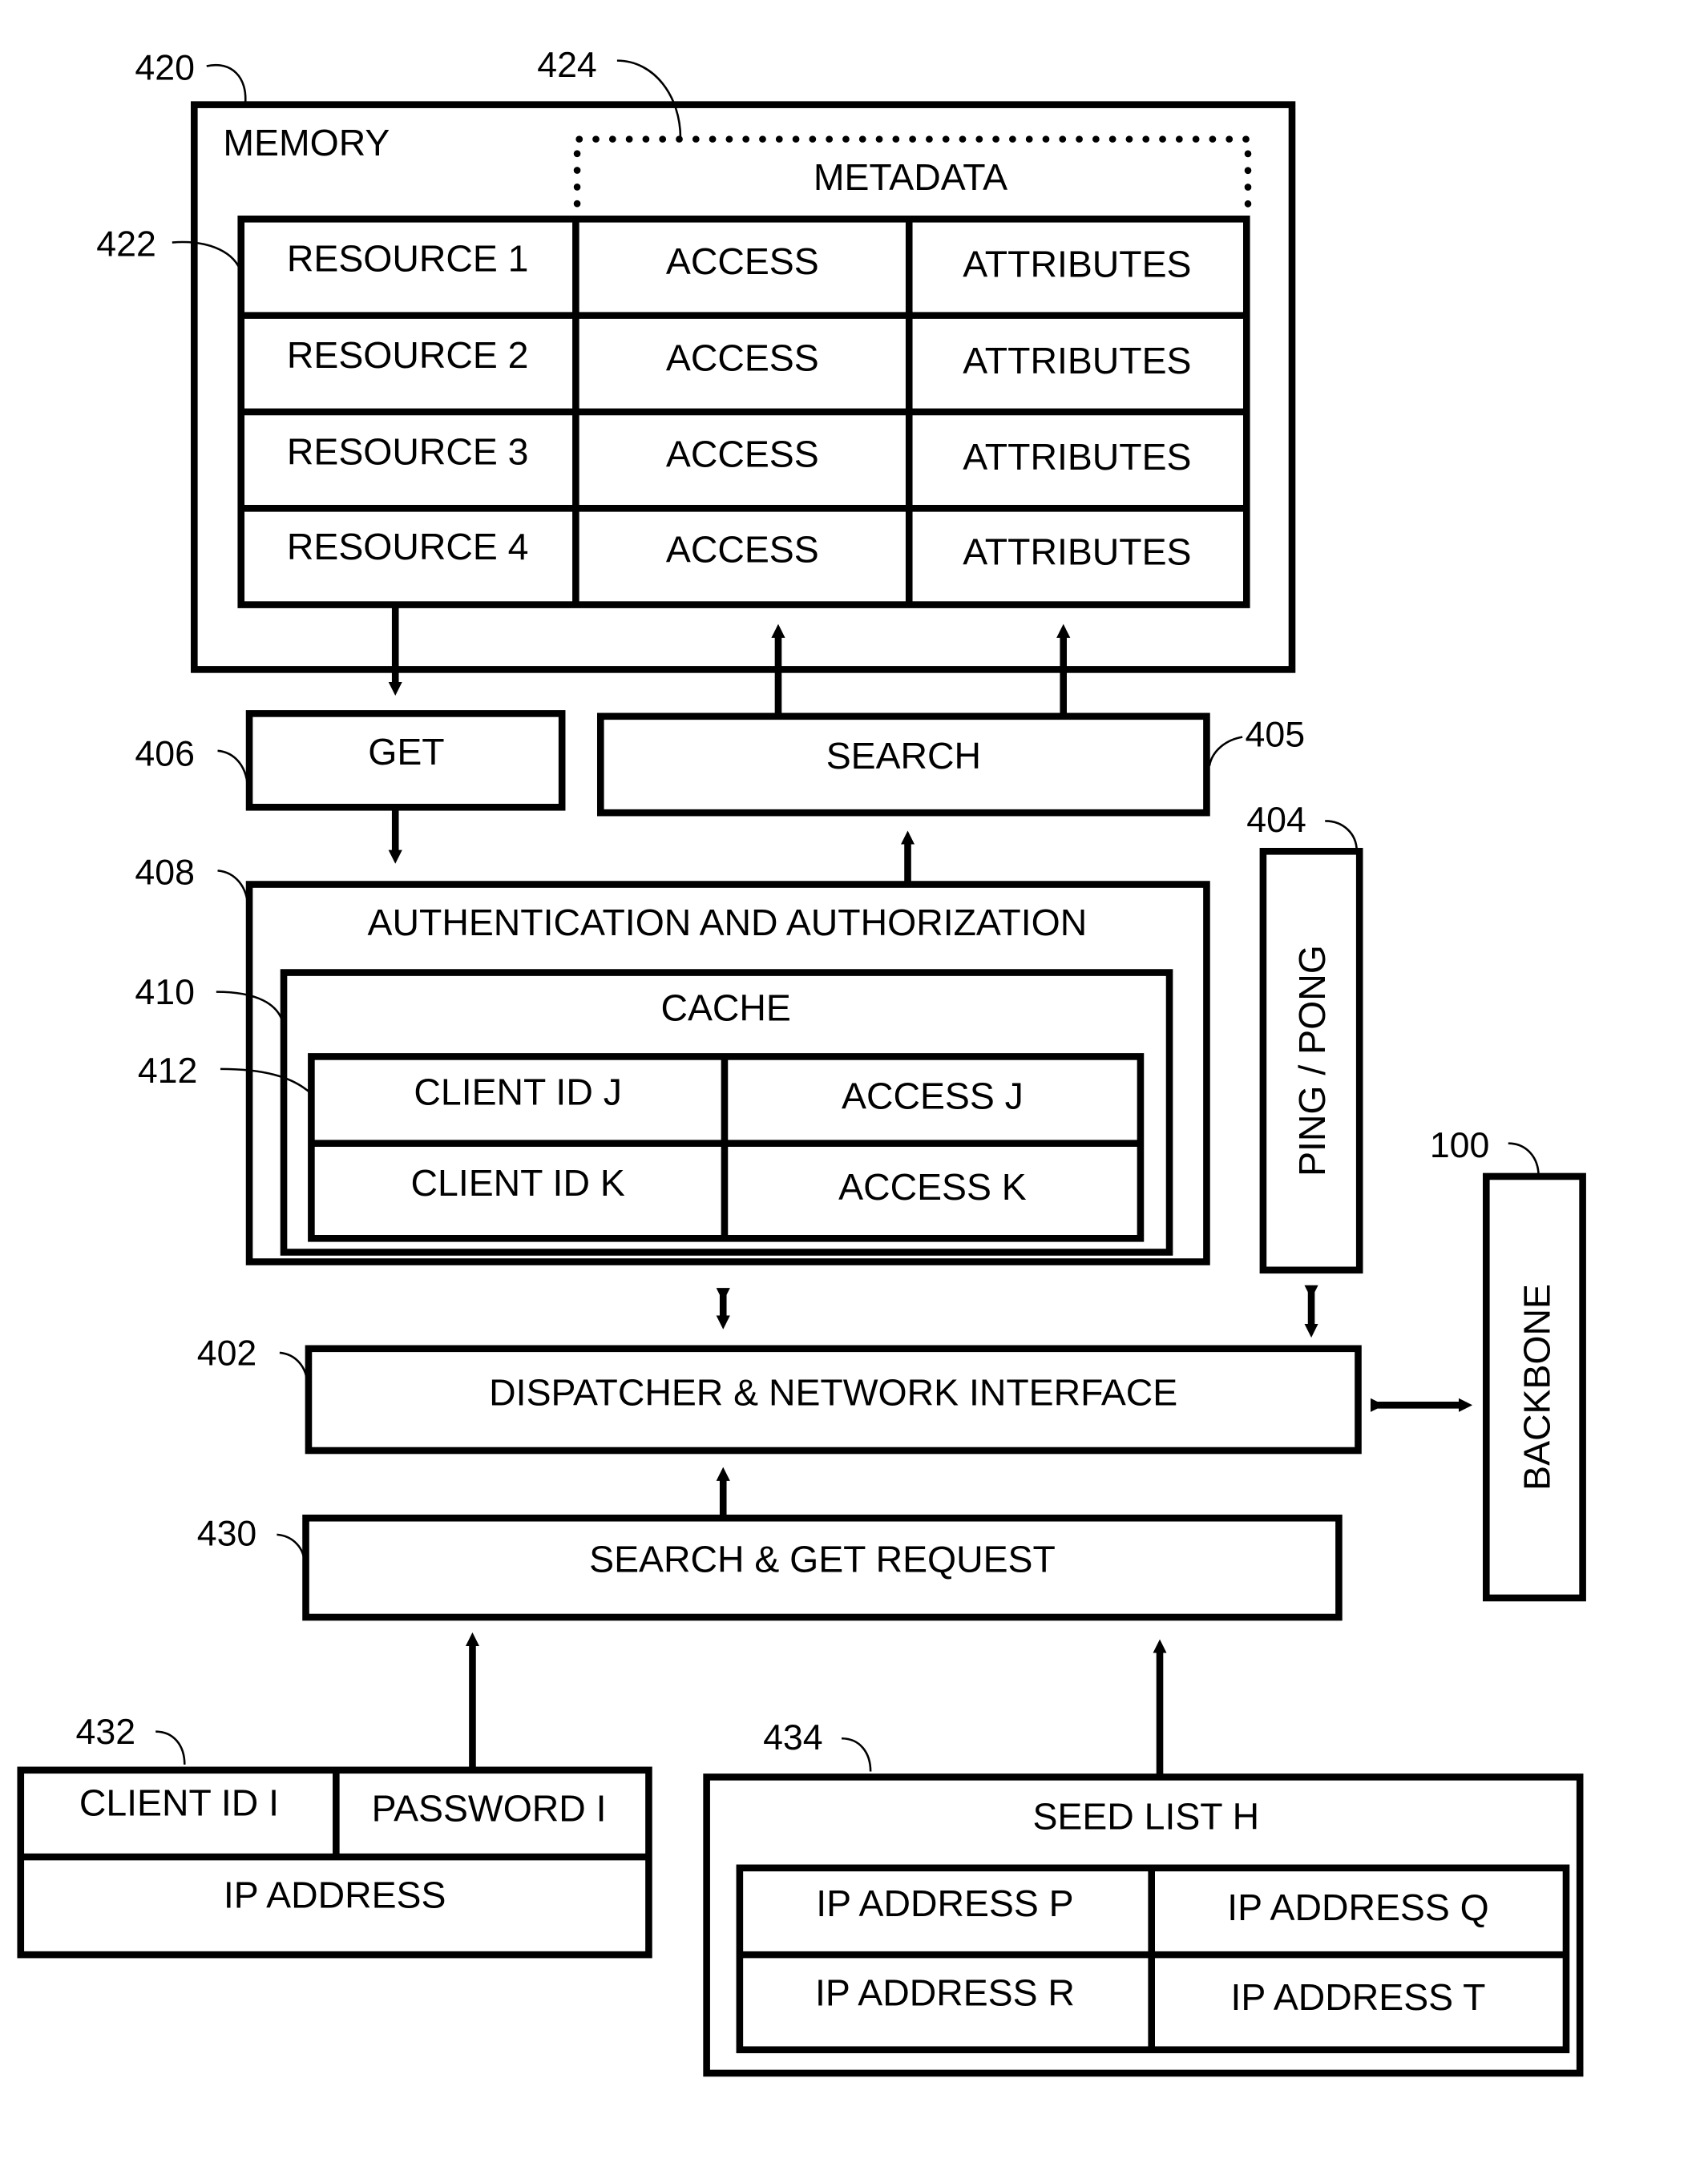  Describe the element at coordinates (933, 1096) in the screenshot. I see `cache-access: ACCESS J` at that location.